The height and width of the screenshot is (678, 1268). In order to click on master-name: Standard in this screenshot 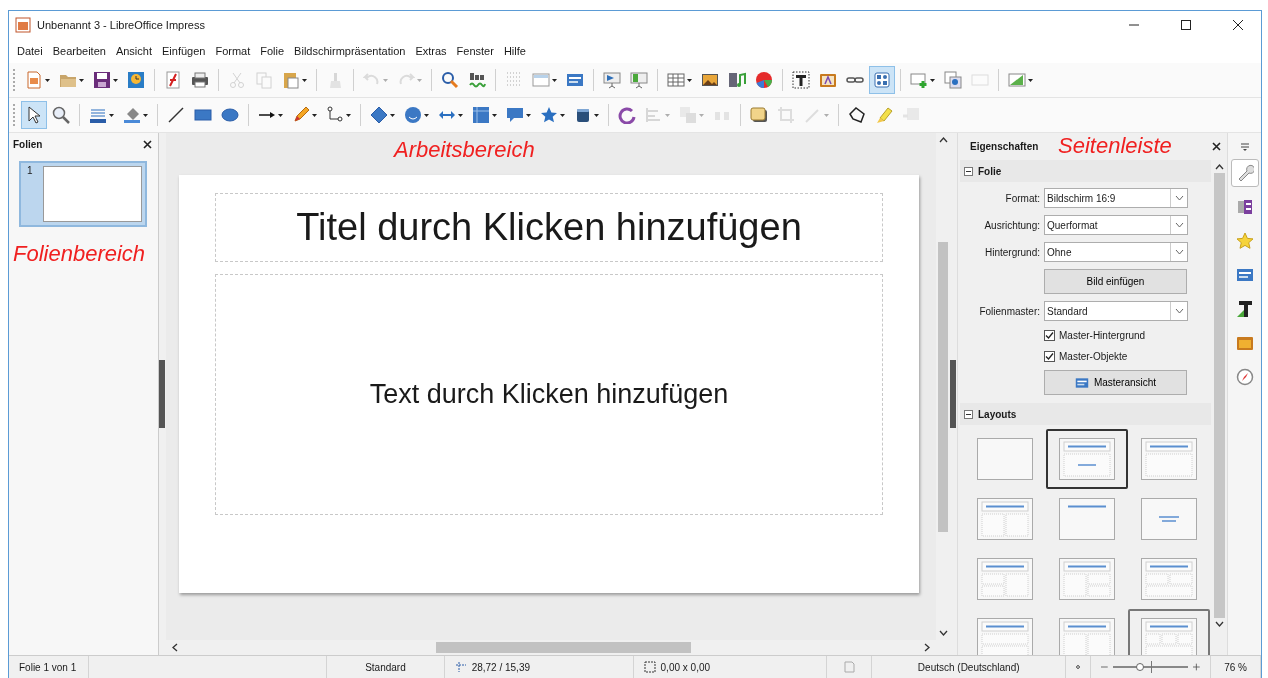, I will do `click(385, 667)`.